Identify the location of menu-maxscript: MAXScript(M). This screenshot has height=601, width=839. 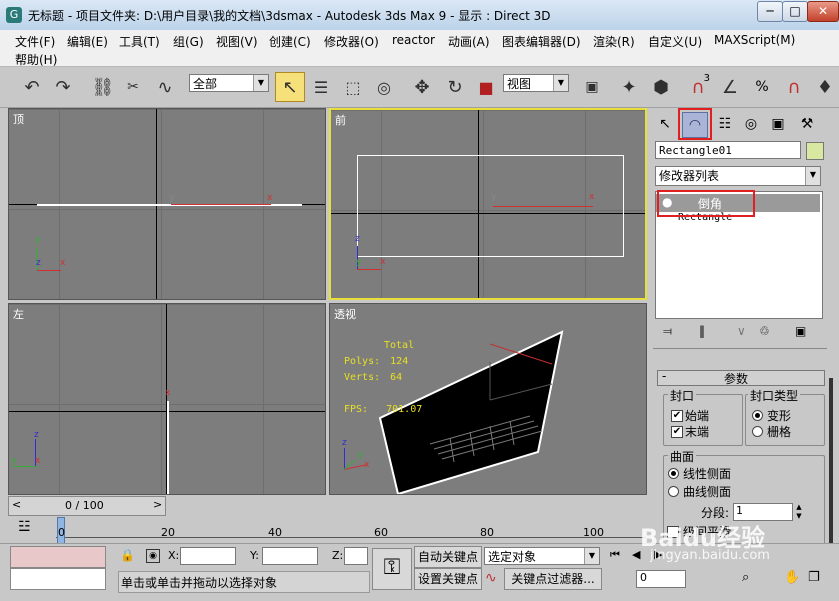
(754, 40).